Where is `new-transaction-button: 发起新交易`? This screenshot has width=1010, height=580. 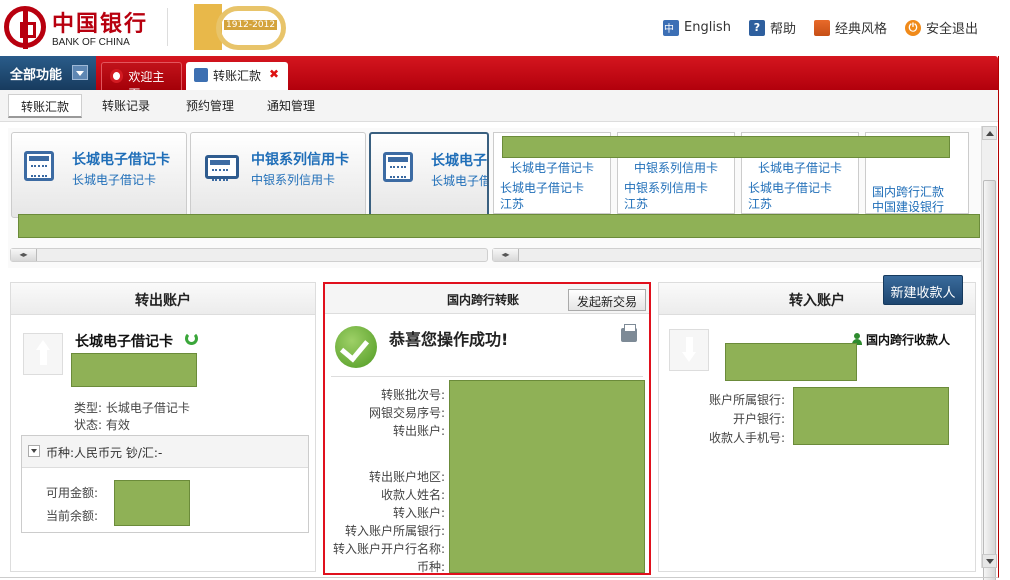
new-transaction-button: 发起新交易 is located at coordinates (607, 300).